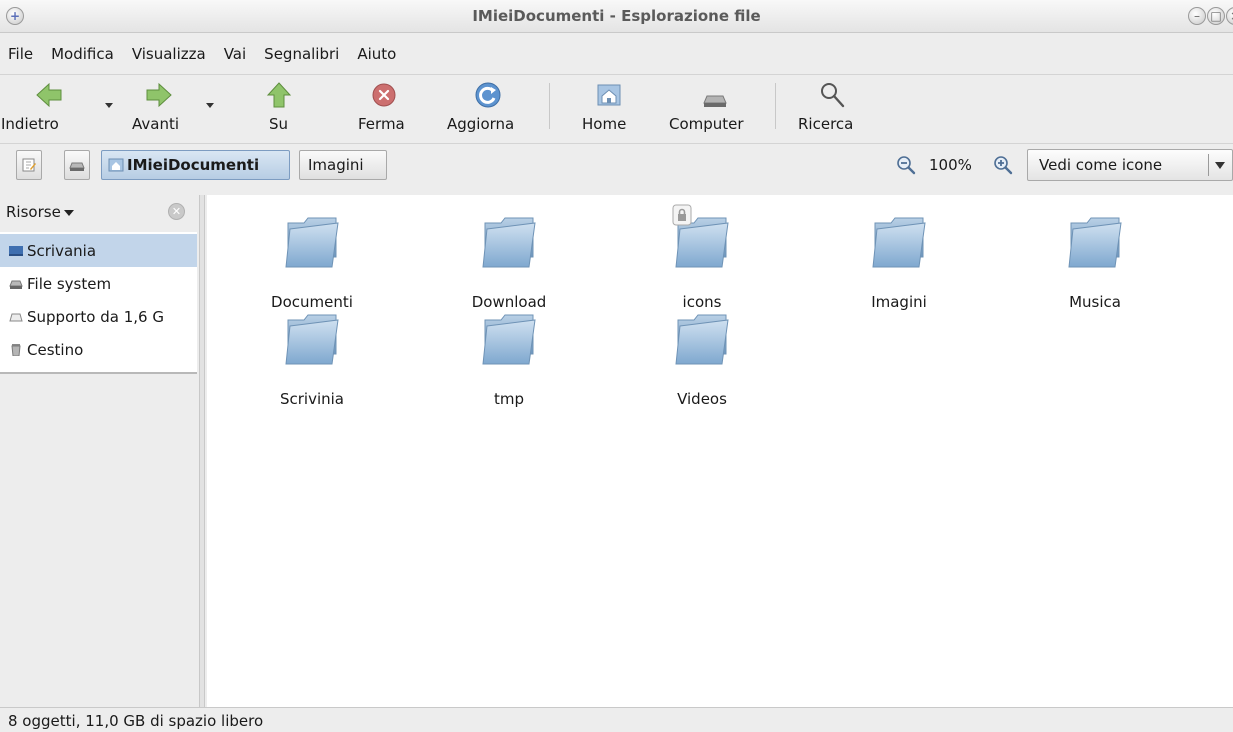  What do you see at coordinates (1216, 16) in the screenshot?
I see `maximize-button: □` at bounding box center [1216, 16].